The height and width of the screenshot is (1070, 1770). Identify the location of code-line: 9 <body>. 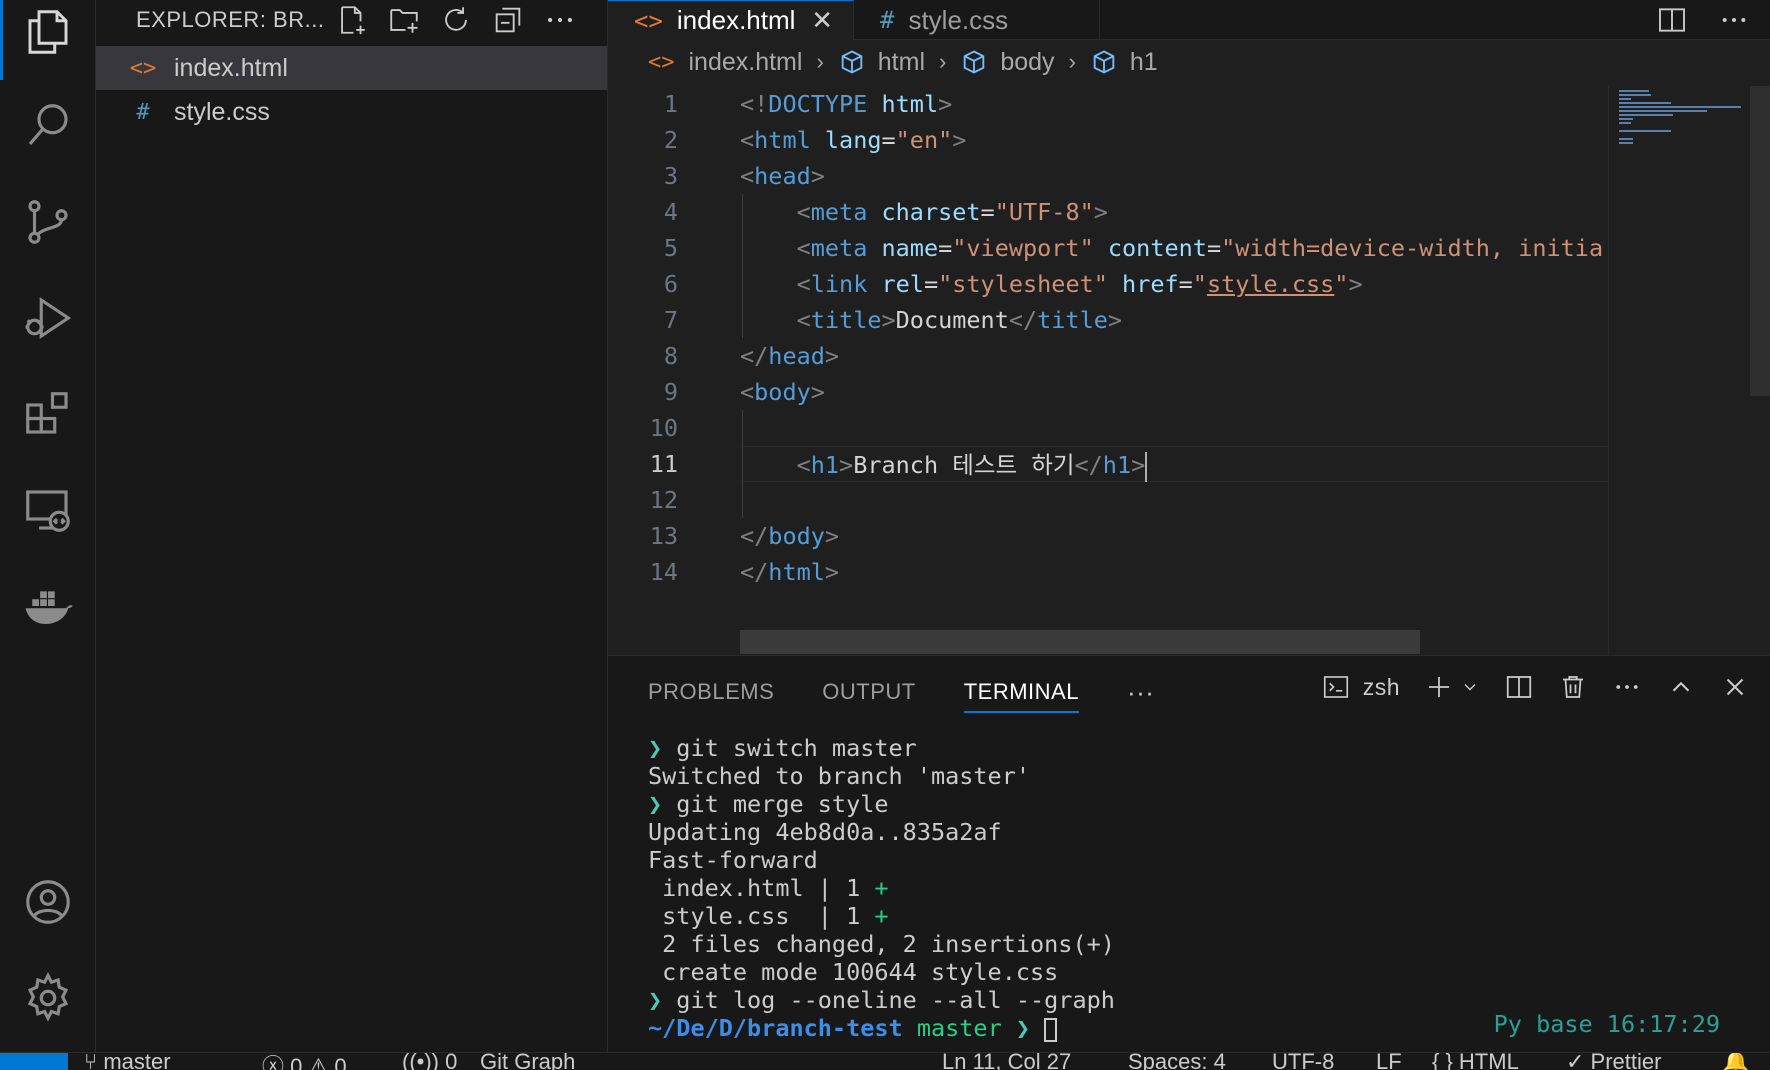
(1108, 392).